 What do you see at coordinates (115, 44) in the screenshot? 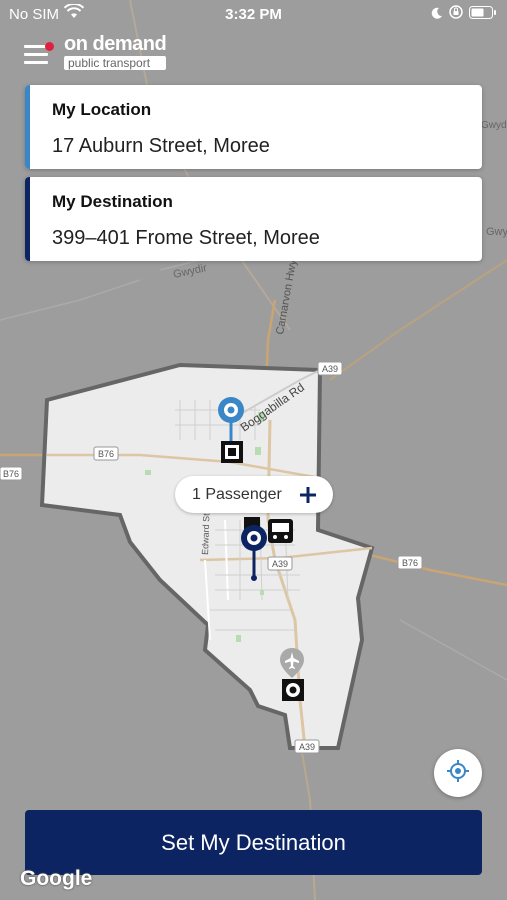
I see `logo-line1: on demand` at bounding box center [115, 44].